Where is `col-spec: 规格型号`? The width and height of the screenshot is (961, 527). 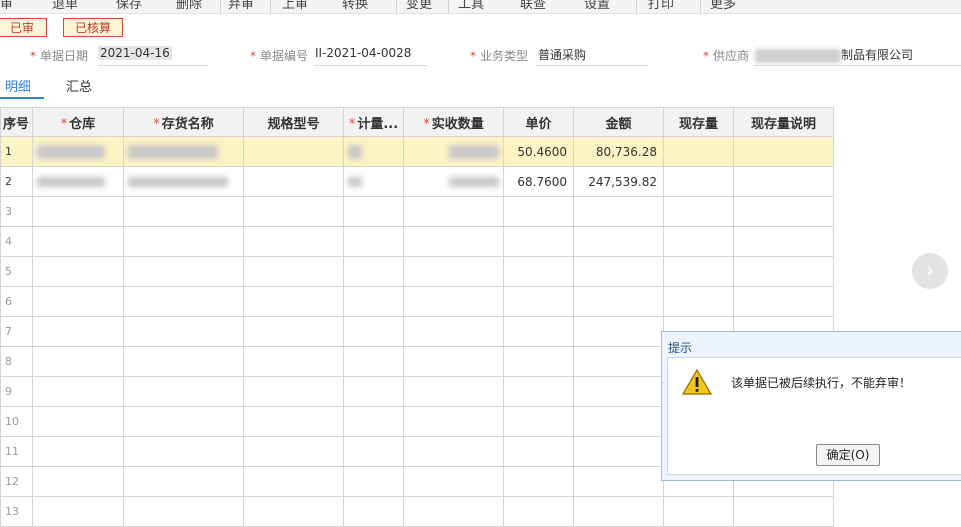
col-spec: 规格型号 is located at coordinates (293, 122).